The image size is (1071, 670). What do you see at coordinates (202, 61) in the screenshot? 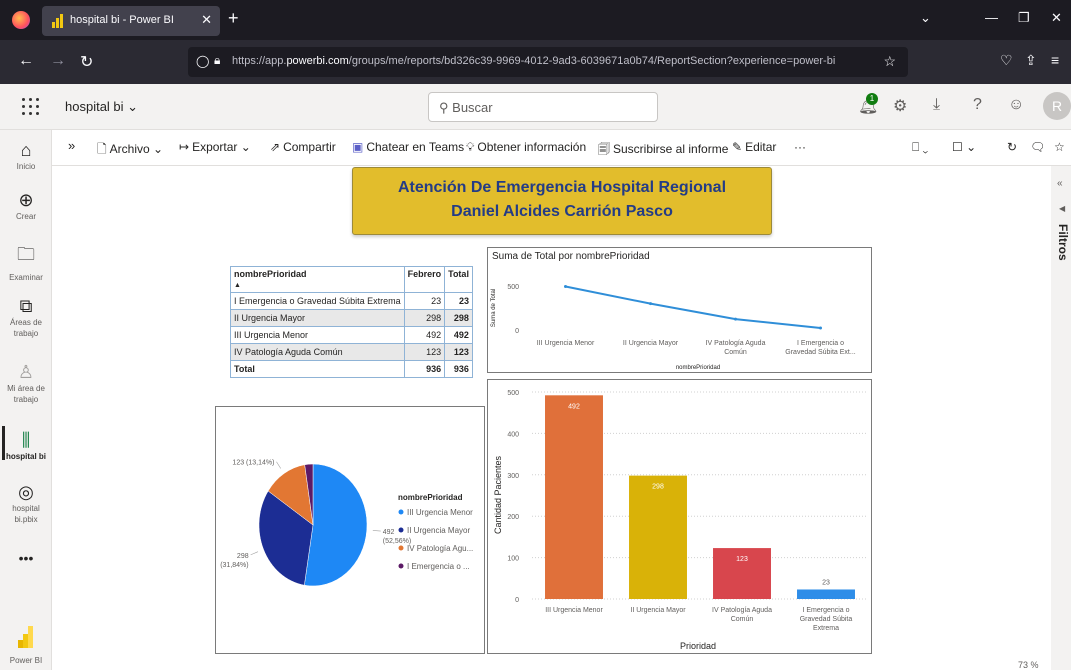
I see `shield-icon: ◯` at bounding box center [202, 61].